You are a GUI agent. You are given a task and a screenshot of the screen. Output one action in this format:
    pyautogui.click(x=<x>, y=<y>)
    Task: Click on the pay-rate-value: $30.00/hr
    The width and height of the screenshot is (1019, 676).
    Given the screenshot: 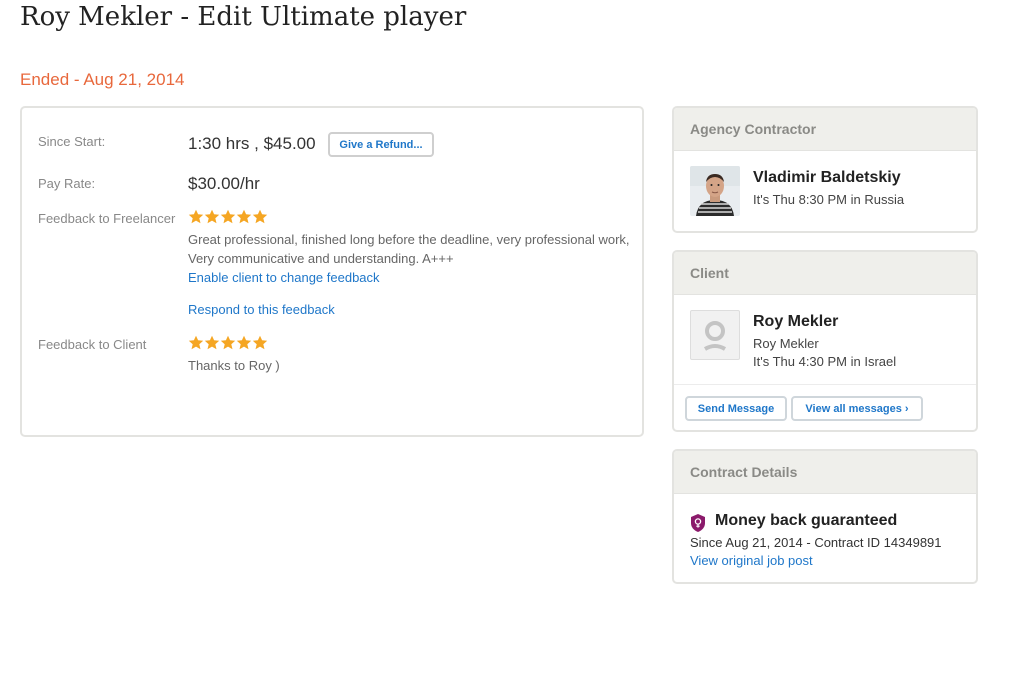 What is the action you would take?
    pyautogui.click(x=224, y=183)
    